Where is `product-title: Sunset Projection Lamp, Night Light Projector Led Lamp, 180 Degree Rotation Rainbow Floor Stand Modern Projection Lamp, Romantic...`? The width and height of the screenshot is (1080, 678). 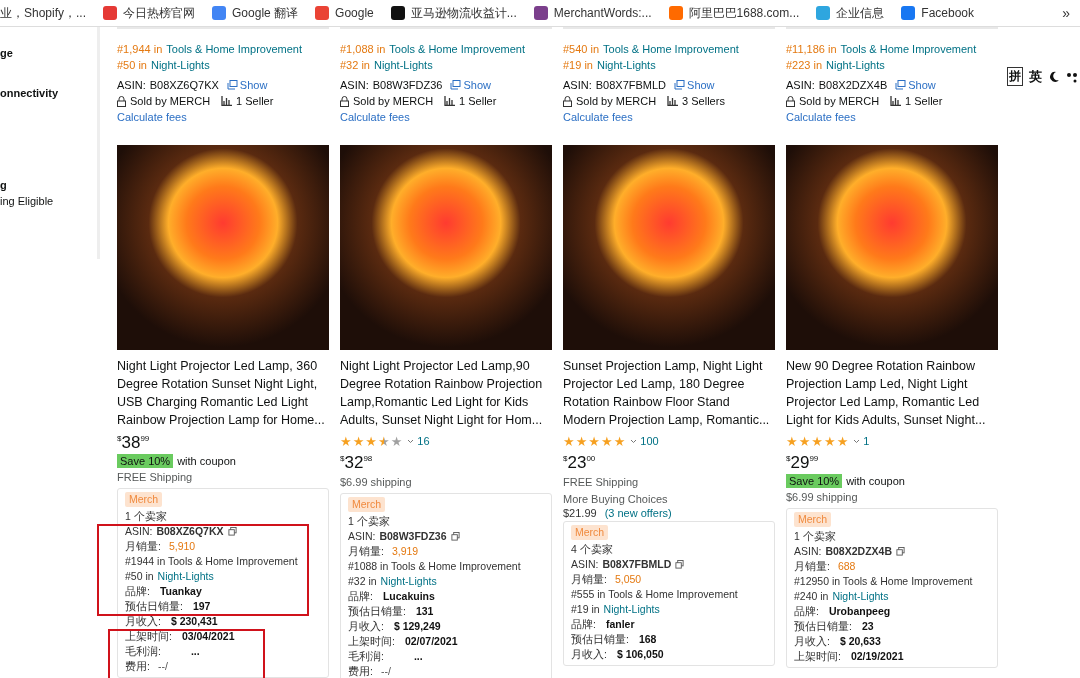 product-title: Sunset Projection Lamp, Night Light Projector Led Lamp, 180 Degree Rotation Rainbow Floor Stand Modern Projection Lamp, Romantic... is located at coordinates (669, 393).